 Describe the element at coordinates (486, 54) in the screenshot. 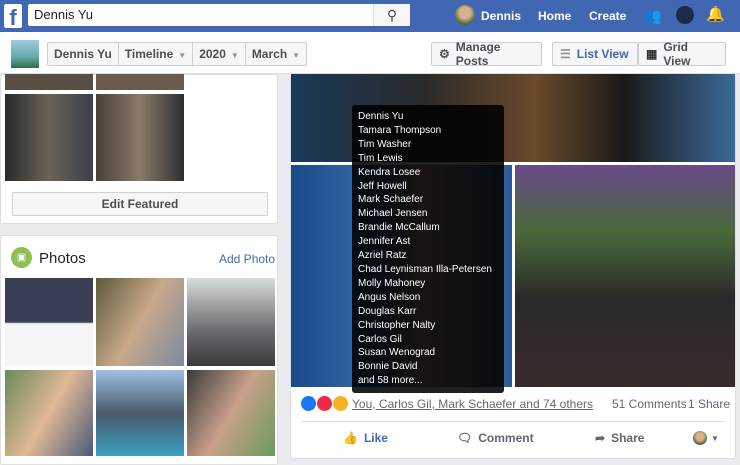

I see `manage-posts-button: ⚙ Manage Posts` at that location.